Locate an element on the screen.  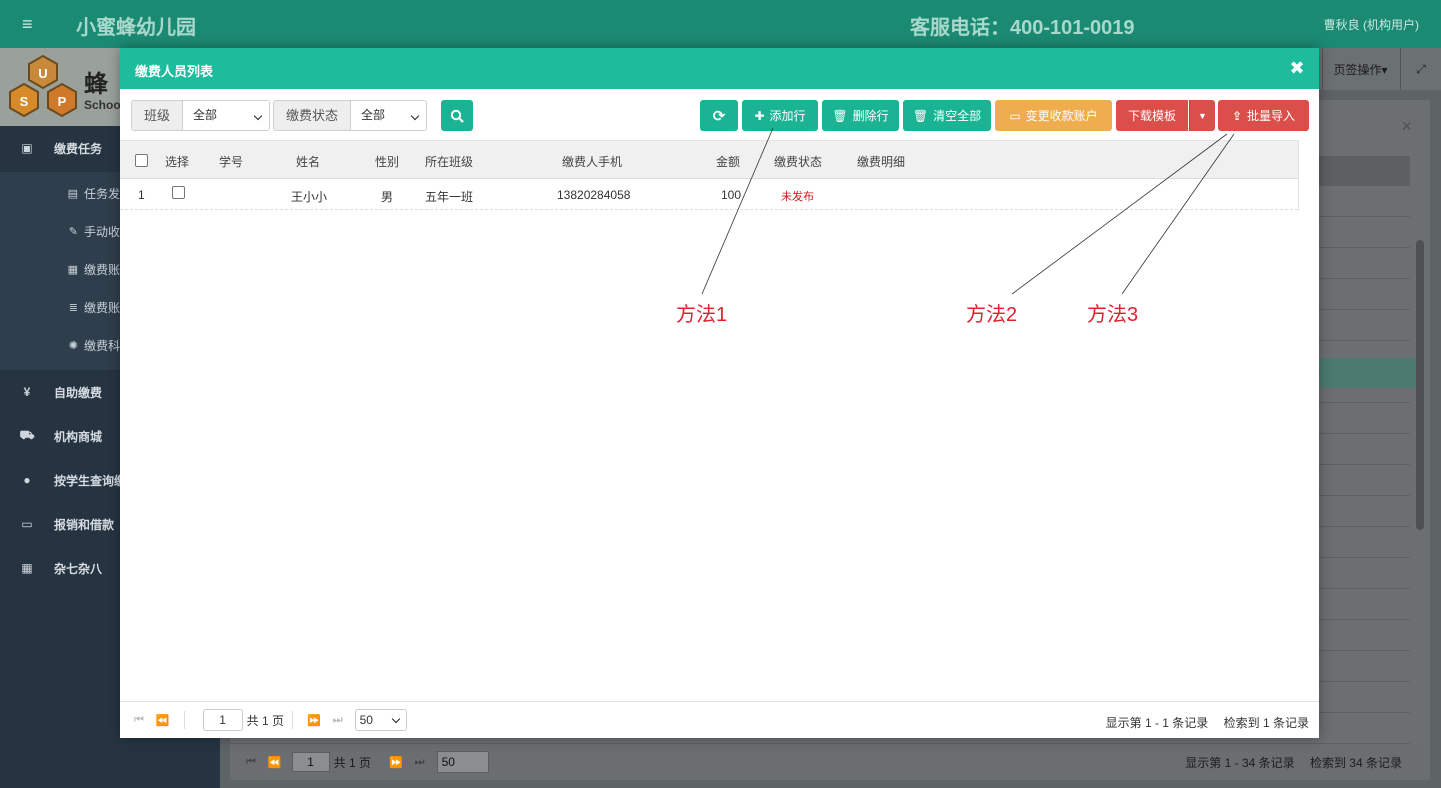
dialog-title: 缴费人员列表 is located at coordinates (174, 71).